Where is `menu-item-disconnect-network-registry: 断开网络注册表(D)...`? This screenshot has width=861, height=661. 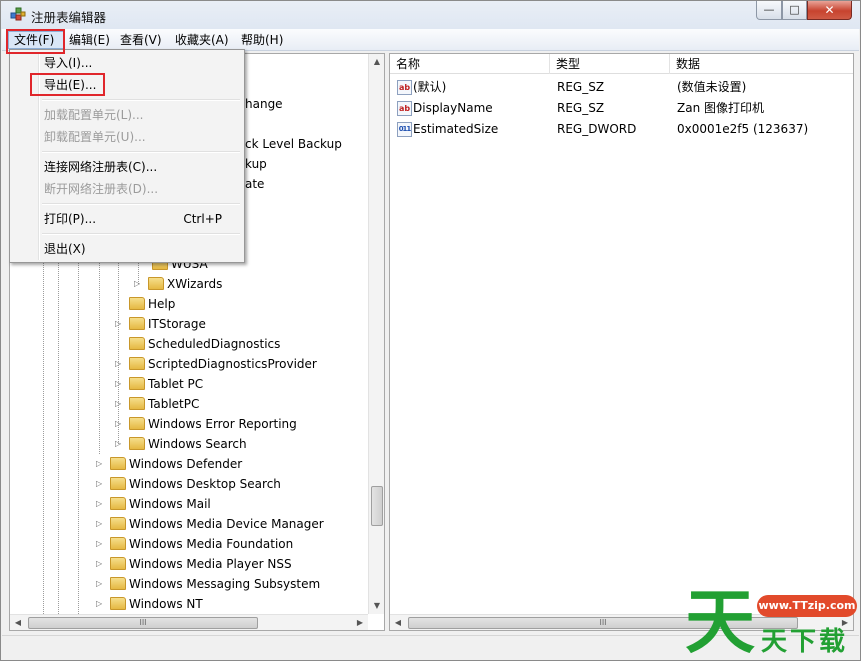
menu-item-disconnect-network-registry: 断开网络注册表(D)... is located at coordinates (101, 189).